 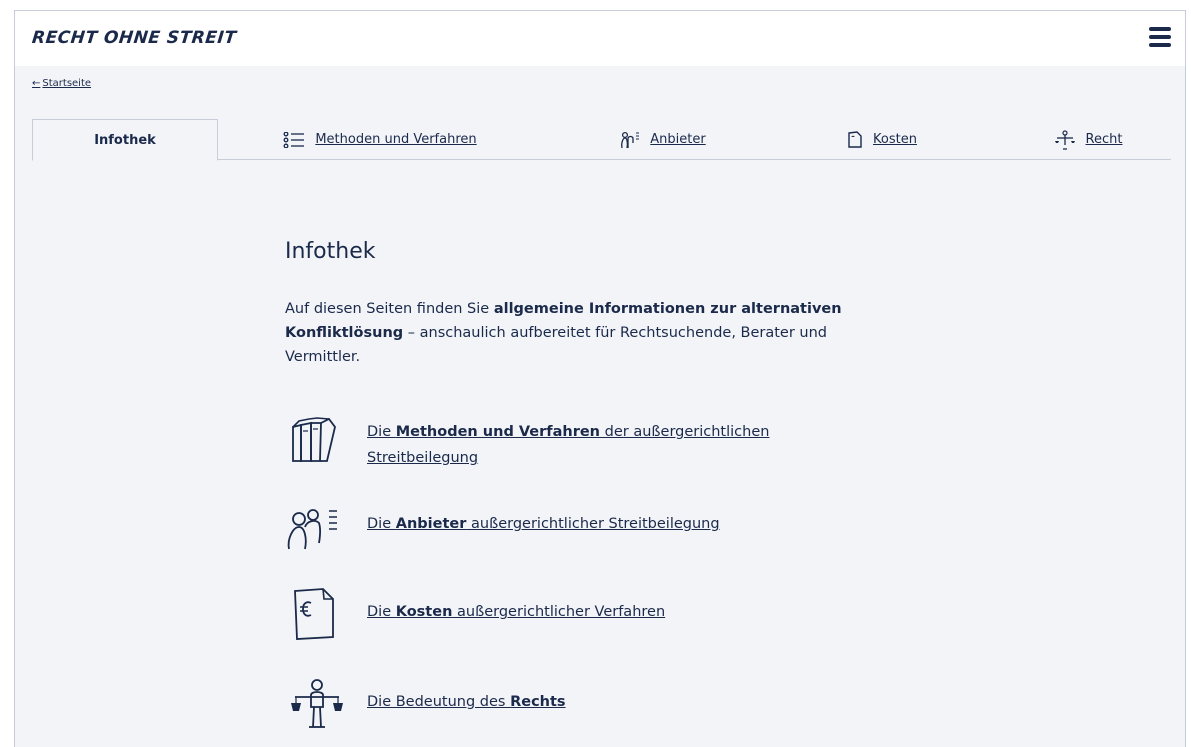 What do you see at coordinates (1104, 139) in the screenshot?
I see `tab-label: Recht` at bounding box center [1104, 139].